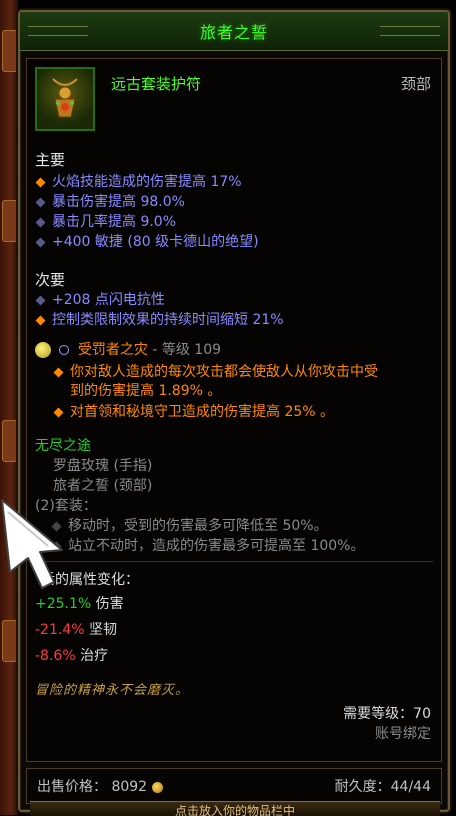  I want to click on primary-affix: 暴击几率提高 9.0%, so click(105, 221).